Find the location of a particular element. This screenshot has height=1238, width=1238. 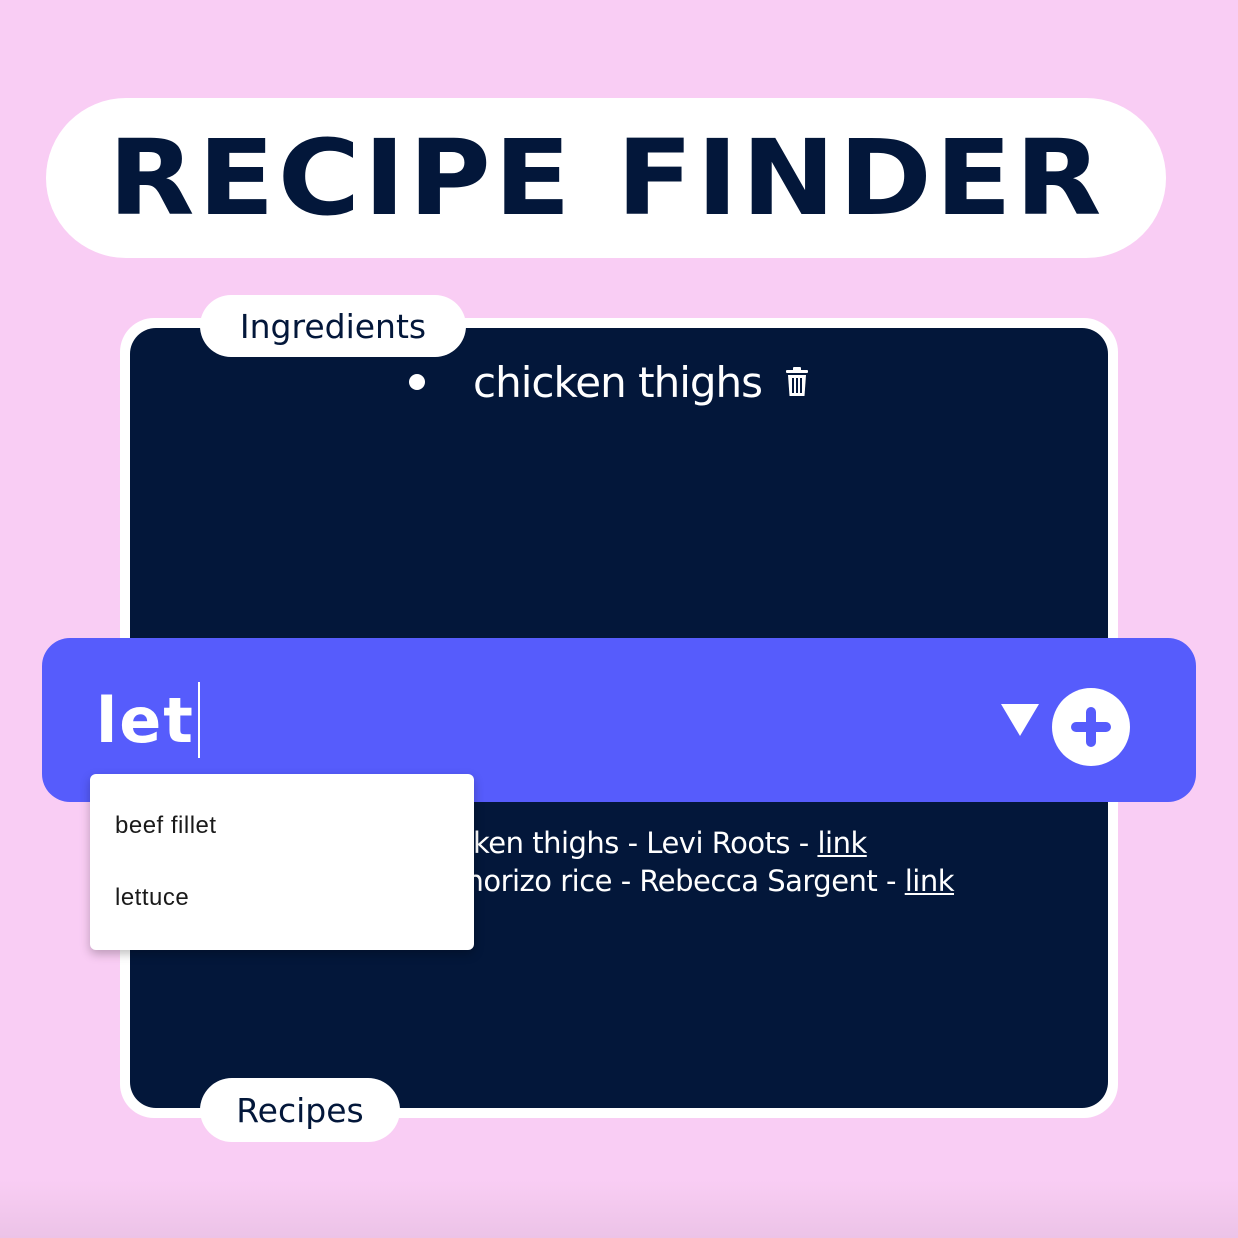

title-banner: RECIPE FINDER is located at coordinates (606, 178).